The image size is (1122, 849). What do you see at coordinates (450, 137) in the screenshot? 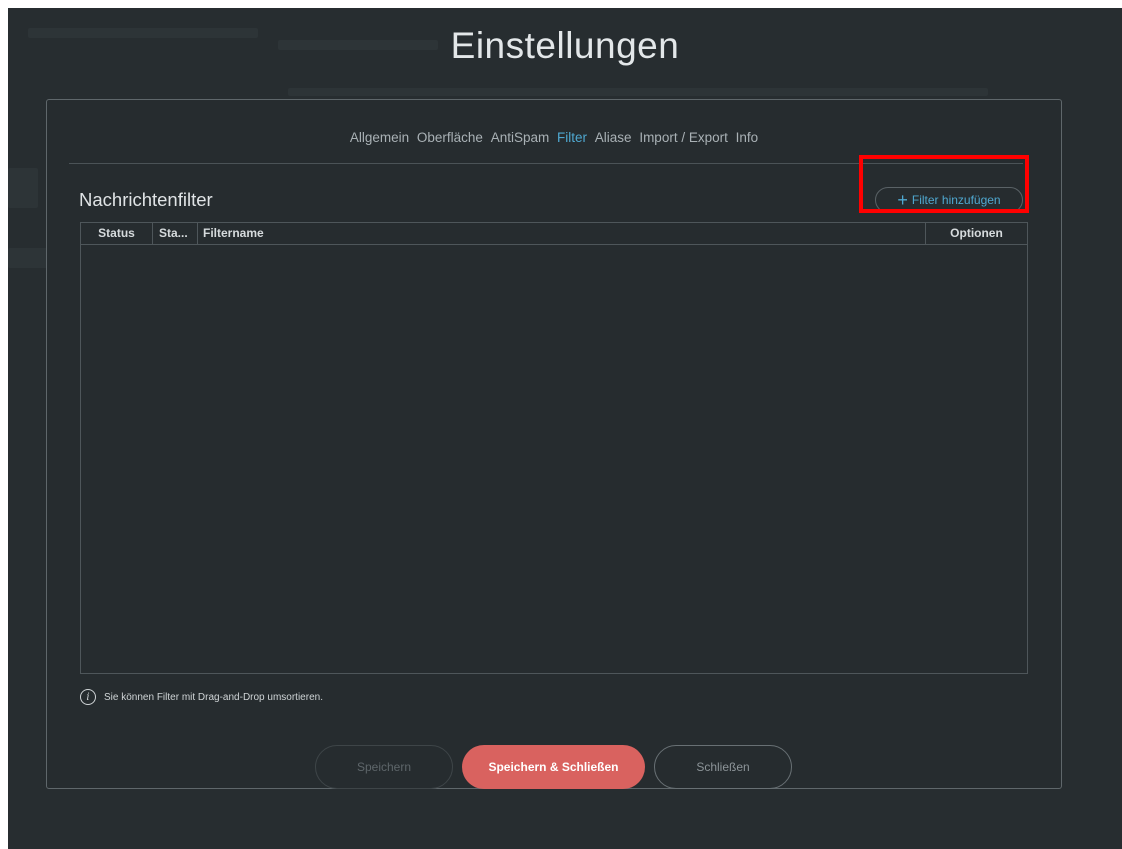
I see `tab-oberflaeche: Oberfläche` at bounding box center [450, 137].